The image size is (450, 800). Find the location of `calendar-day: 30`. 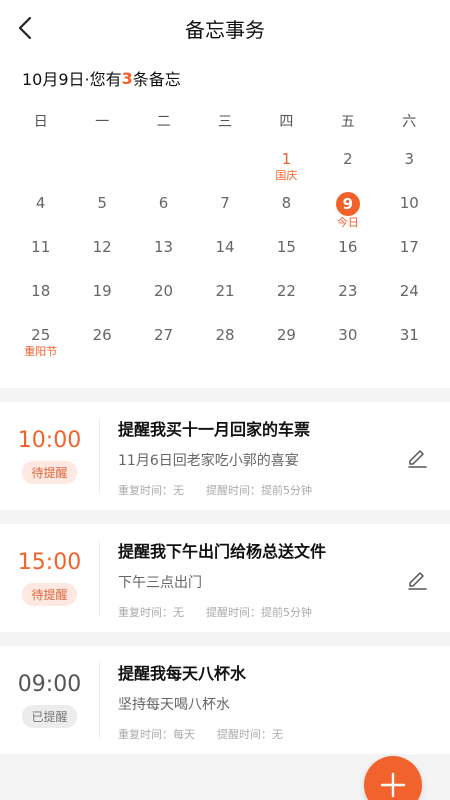

calendar-day: 30 is located at coordinates (347, 338).